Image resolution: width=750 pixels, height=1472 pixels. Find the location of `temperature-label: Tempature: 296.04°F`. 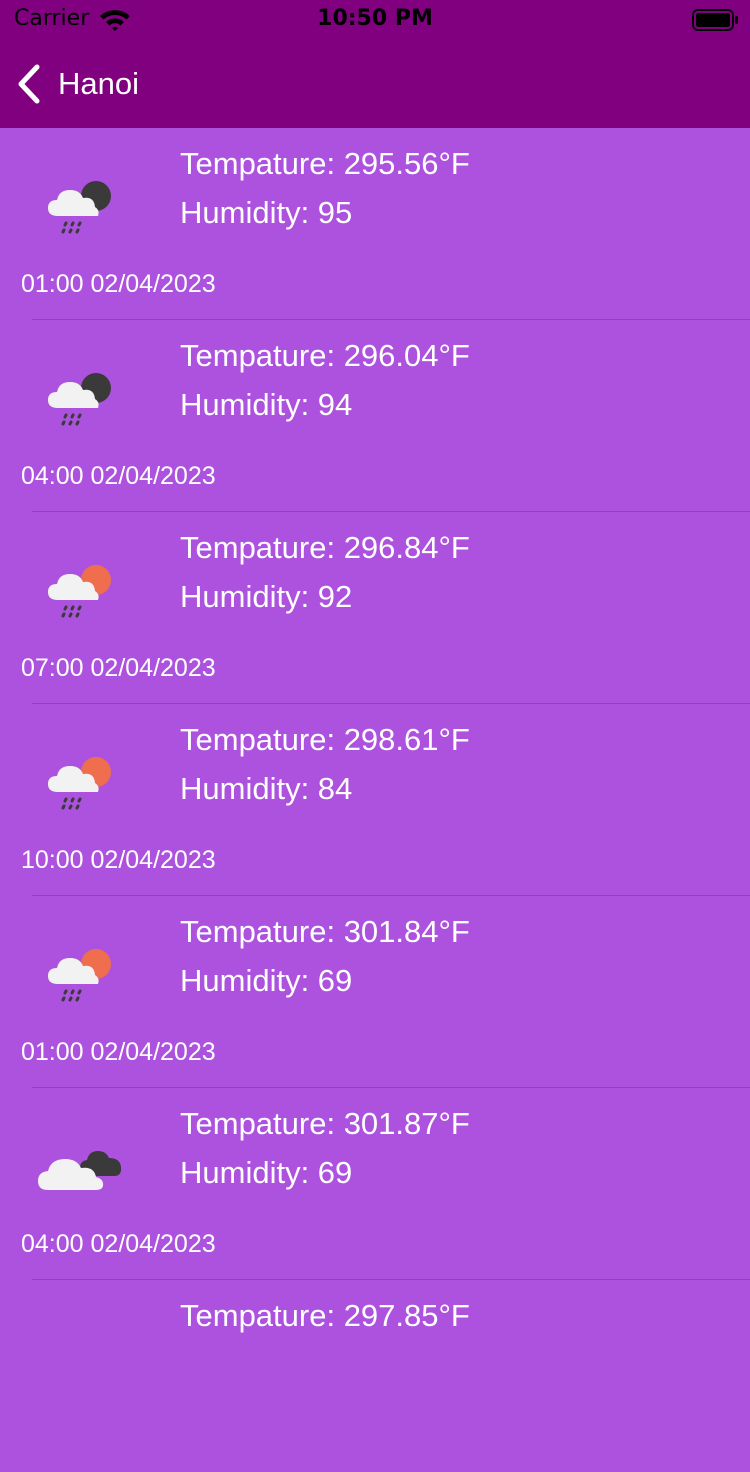

temperature-label: Tempature: 296.04°F is located at coordinates (325, 355).